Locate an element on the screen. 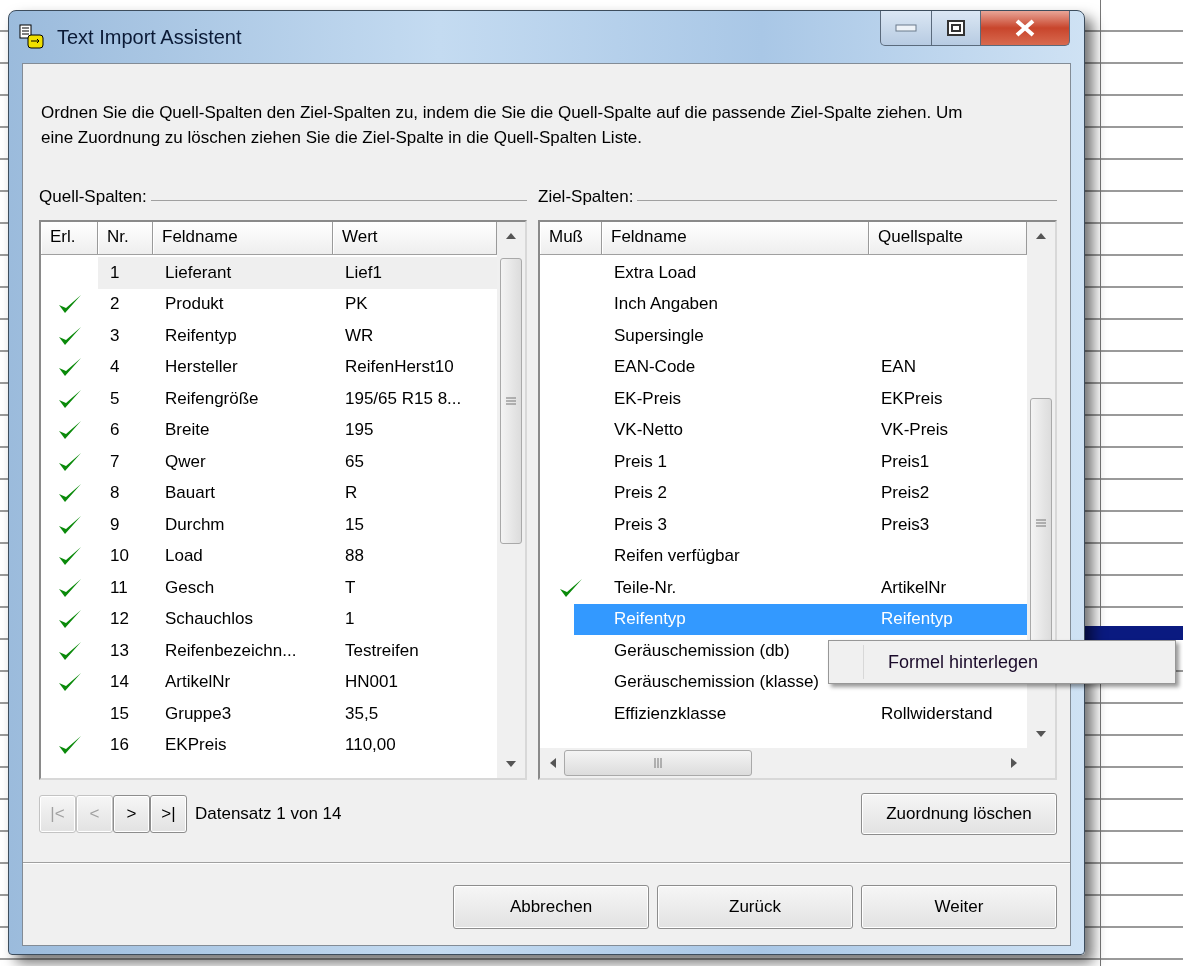  clear-mapping-button: Zuordnung löschen is located at coordinates (959, 814).